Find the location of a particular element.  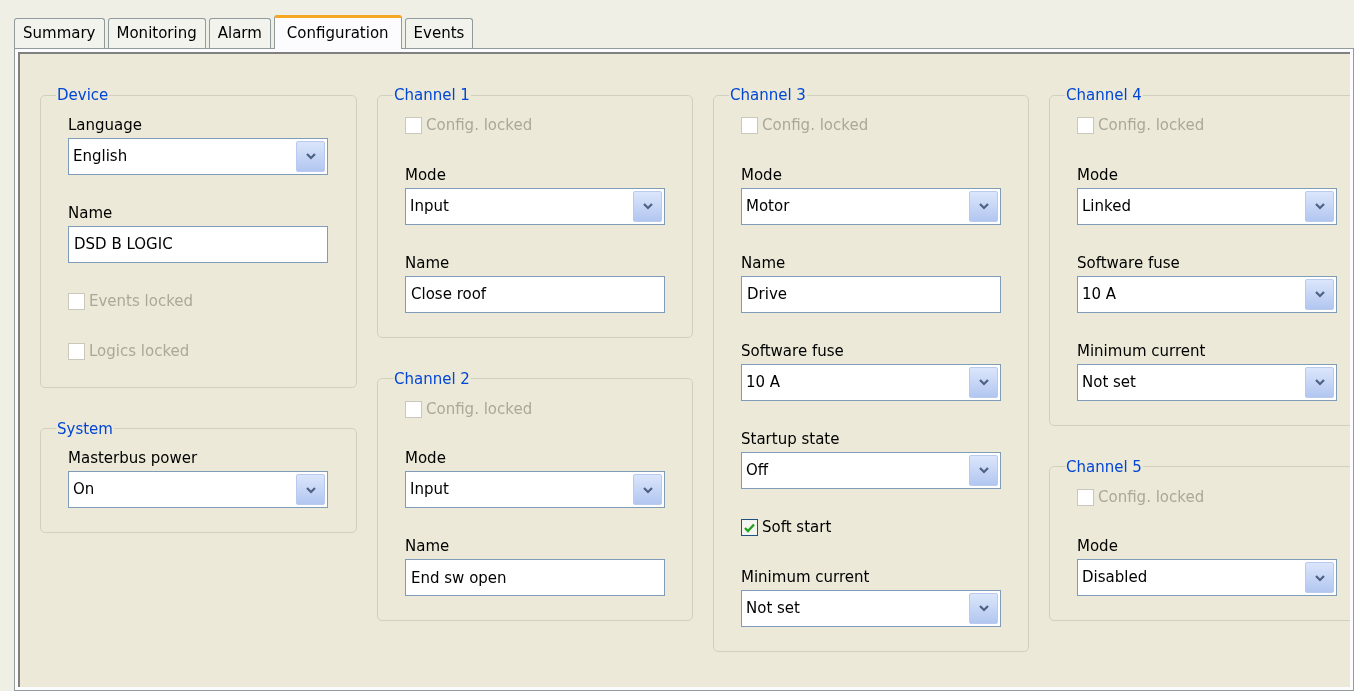

tab: Monitoring is located at coordinates (156, 33).